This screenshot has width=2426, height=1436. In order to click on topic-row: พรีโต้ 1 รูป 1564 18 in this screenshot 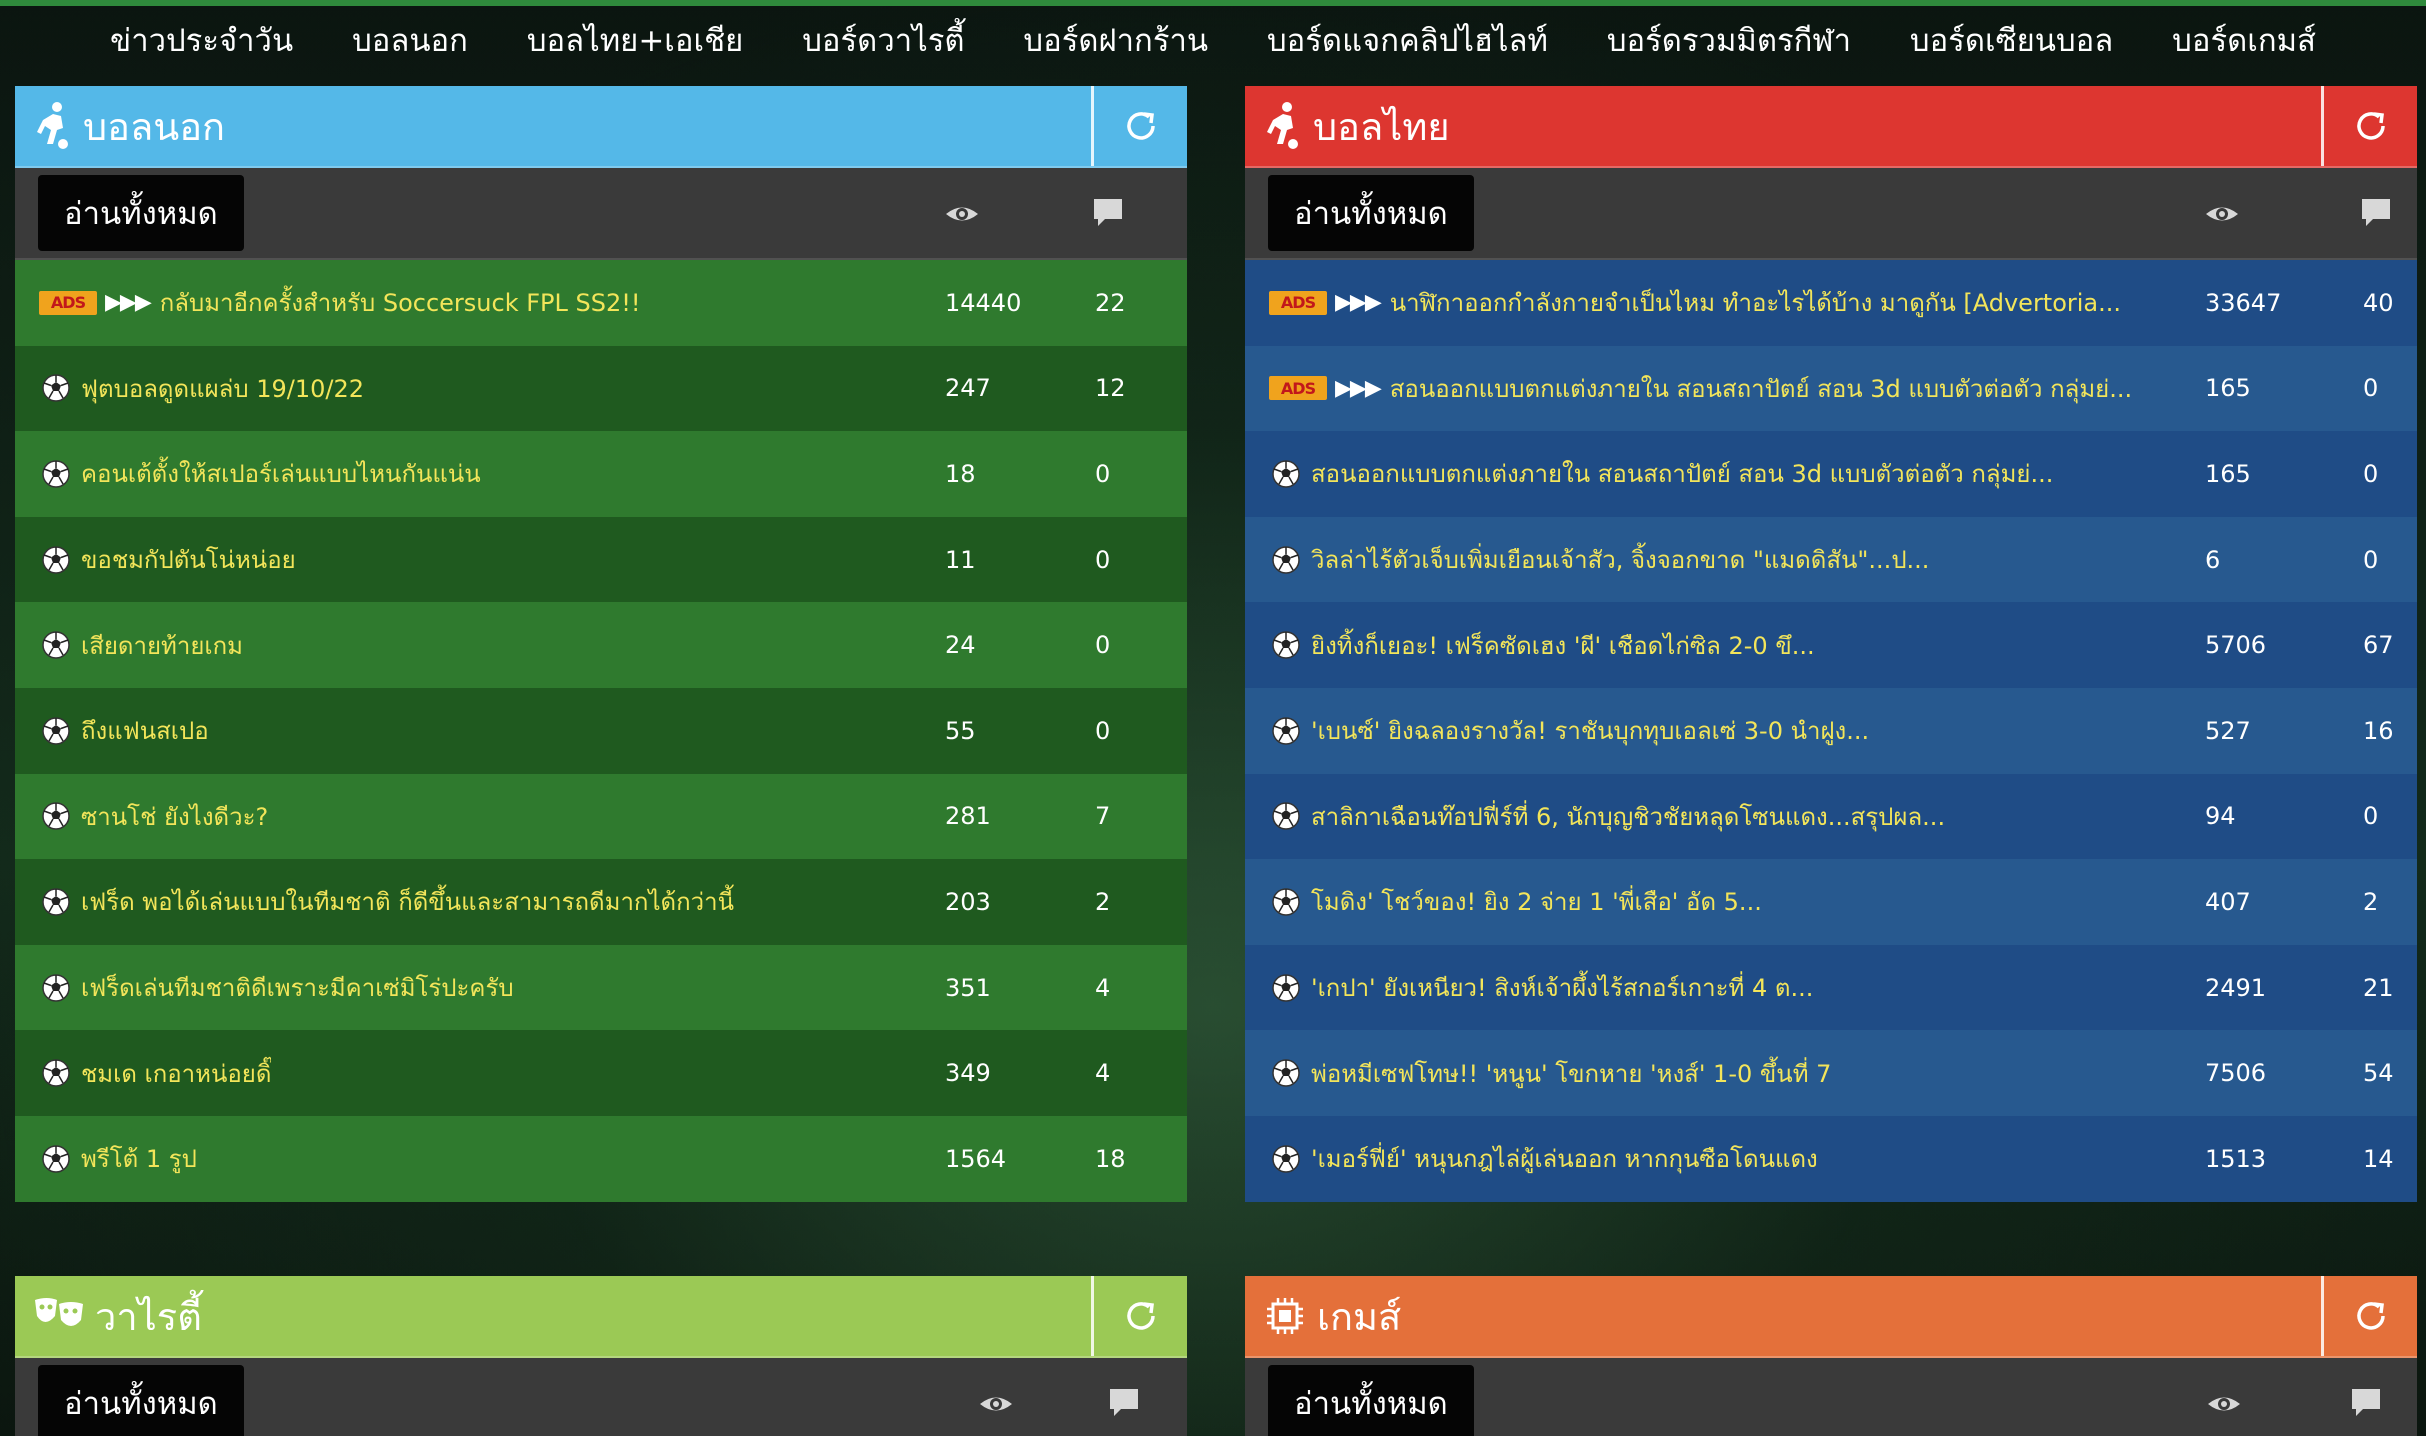, I will do `click(601, 1158)`.